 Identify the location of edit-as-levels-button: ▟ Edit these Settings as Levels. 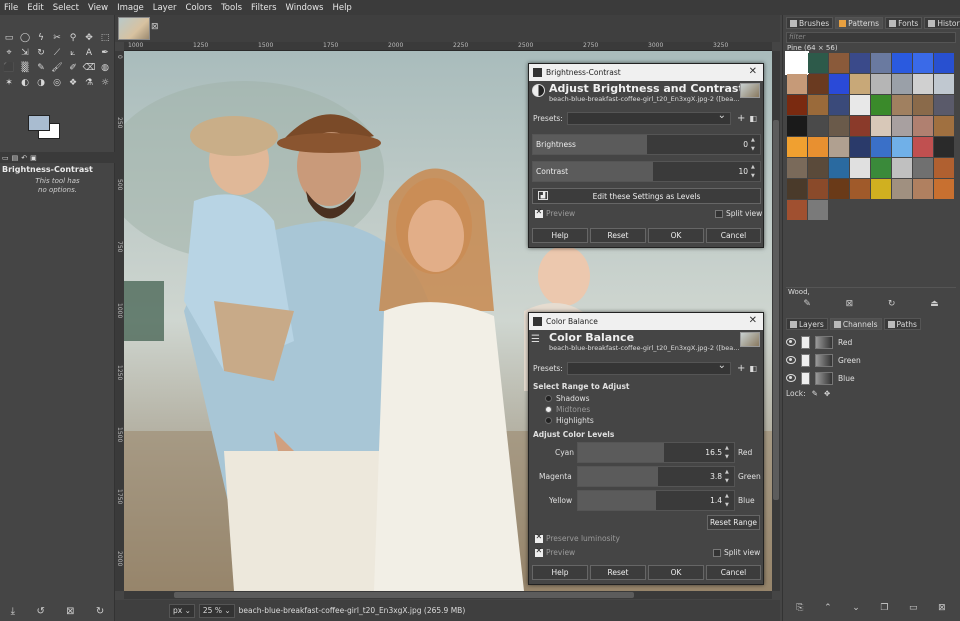
(646, 196).